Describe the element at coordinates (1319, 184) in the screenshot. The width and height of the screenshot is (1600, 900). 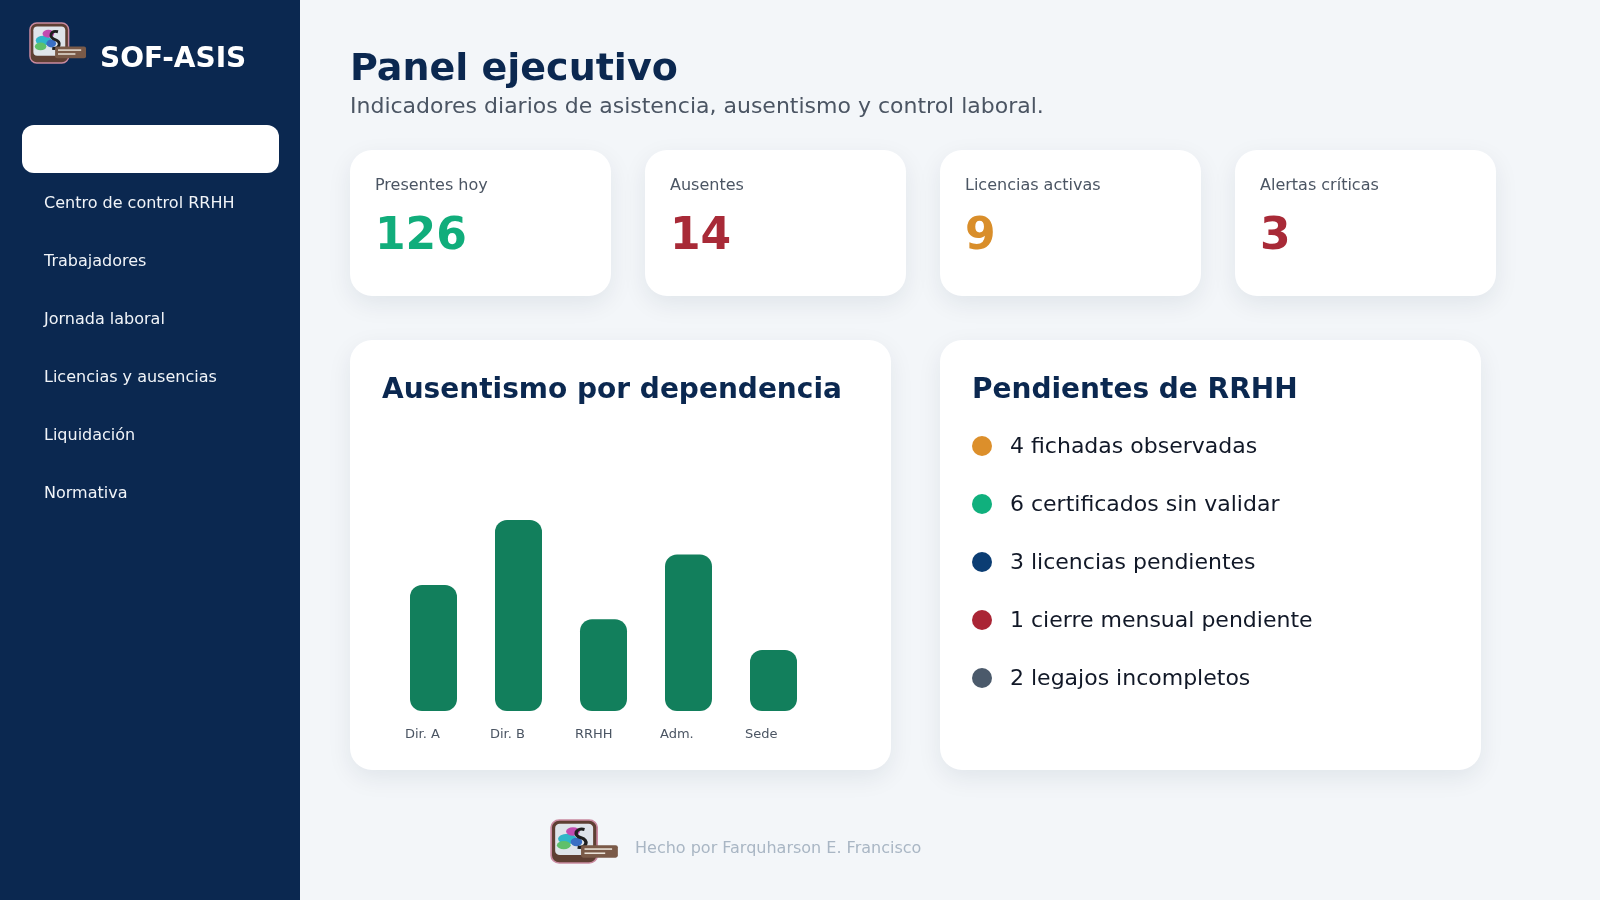
I see `kpi-label: Alertas críticas` at that location.